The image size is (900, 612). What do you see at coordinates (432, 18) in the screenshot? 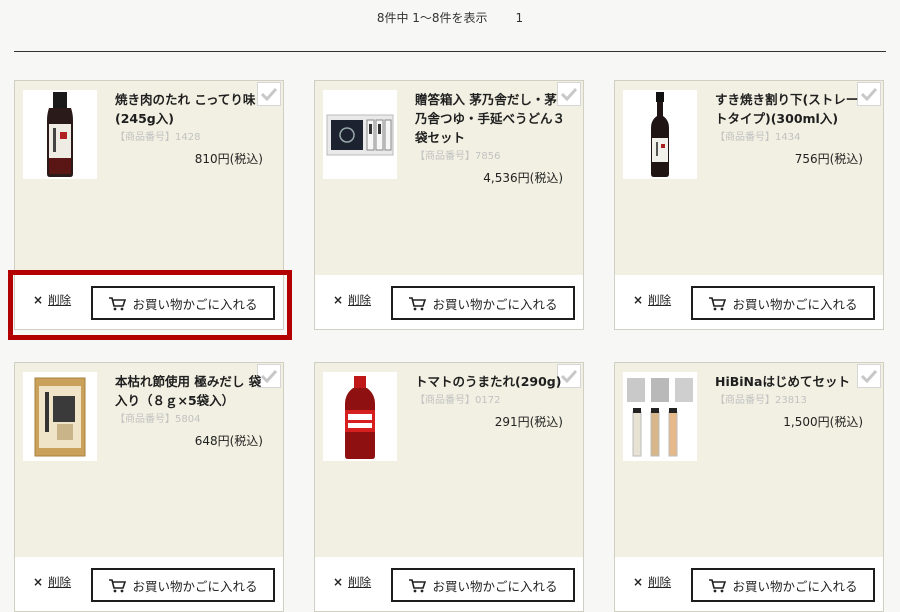
I see `result-count: 8件中 1〜8件を表示` at bounding box center [432, 18].